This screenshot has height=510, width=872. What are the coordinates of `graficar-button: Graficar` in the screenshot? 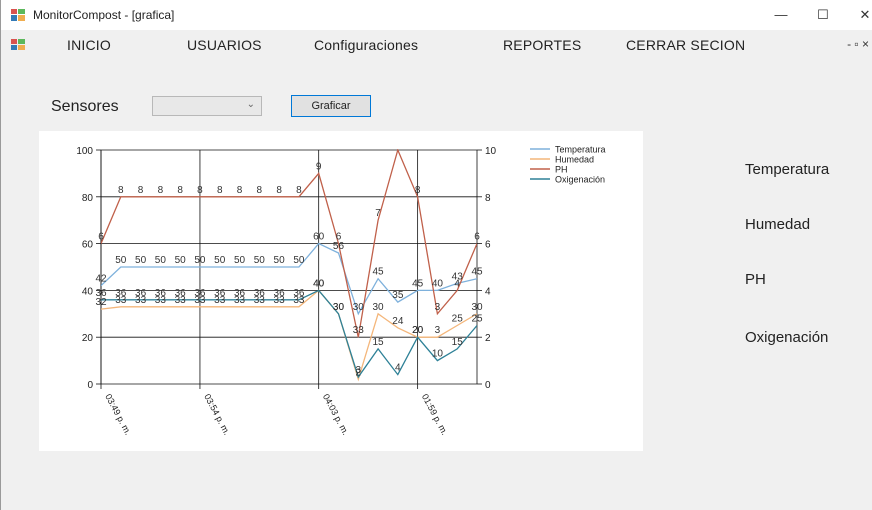 It's located at (331, 106).